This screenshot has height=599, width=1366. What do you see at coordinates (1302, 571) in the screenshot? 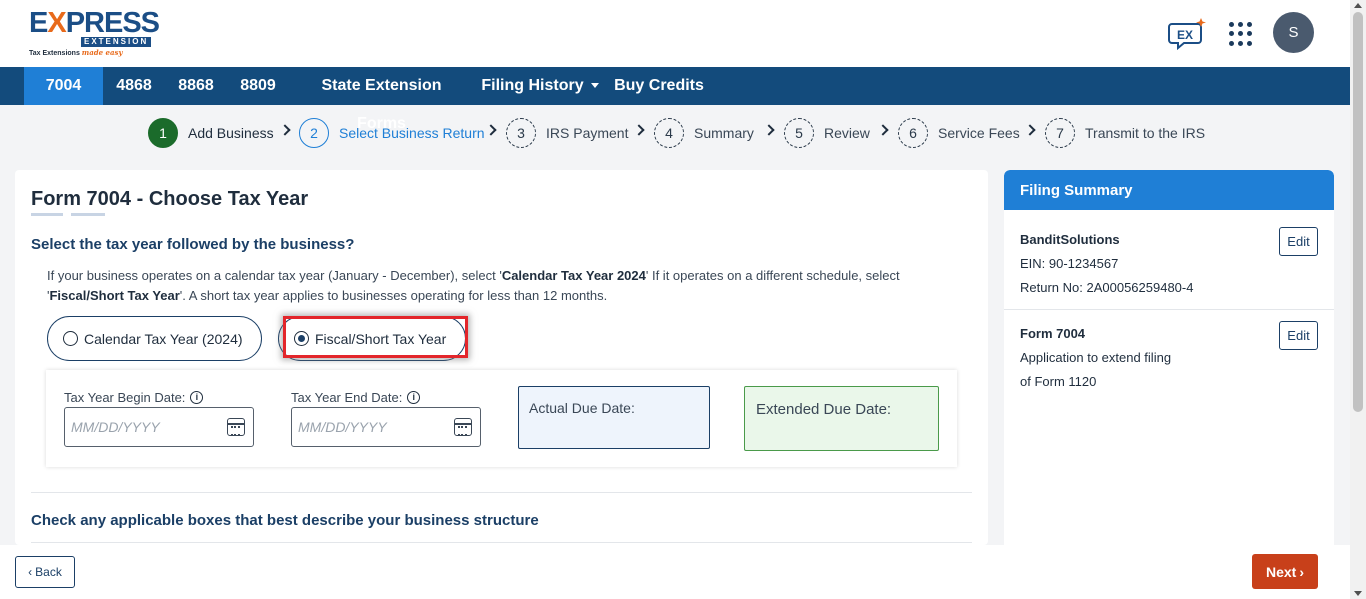
I see `chevron-right-icon: ›` at bounding box center [1302, 571].